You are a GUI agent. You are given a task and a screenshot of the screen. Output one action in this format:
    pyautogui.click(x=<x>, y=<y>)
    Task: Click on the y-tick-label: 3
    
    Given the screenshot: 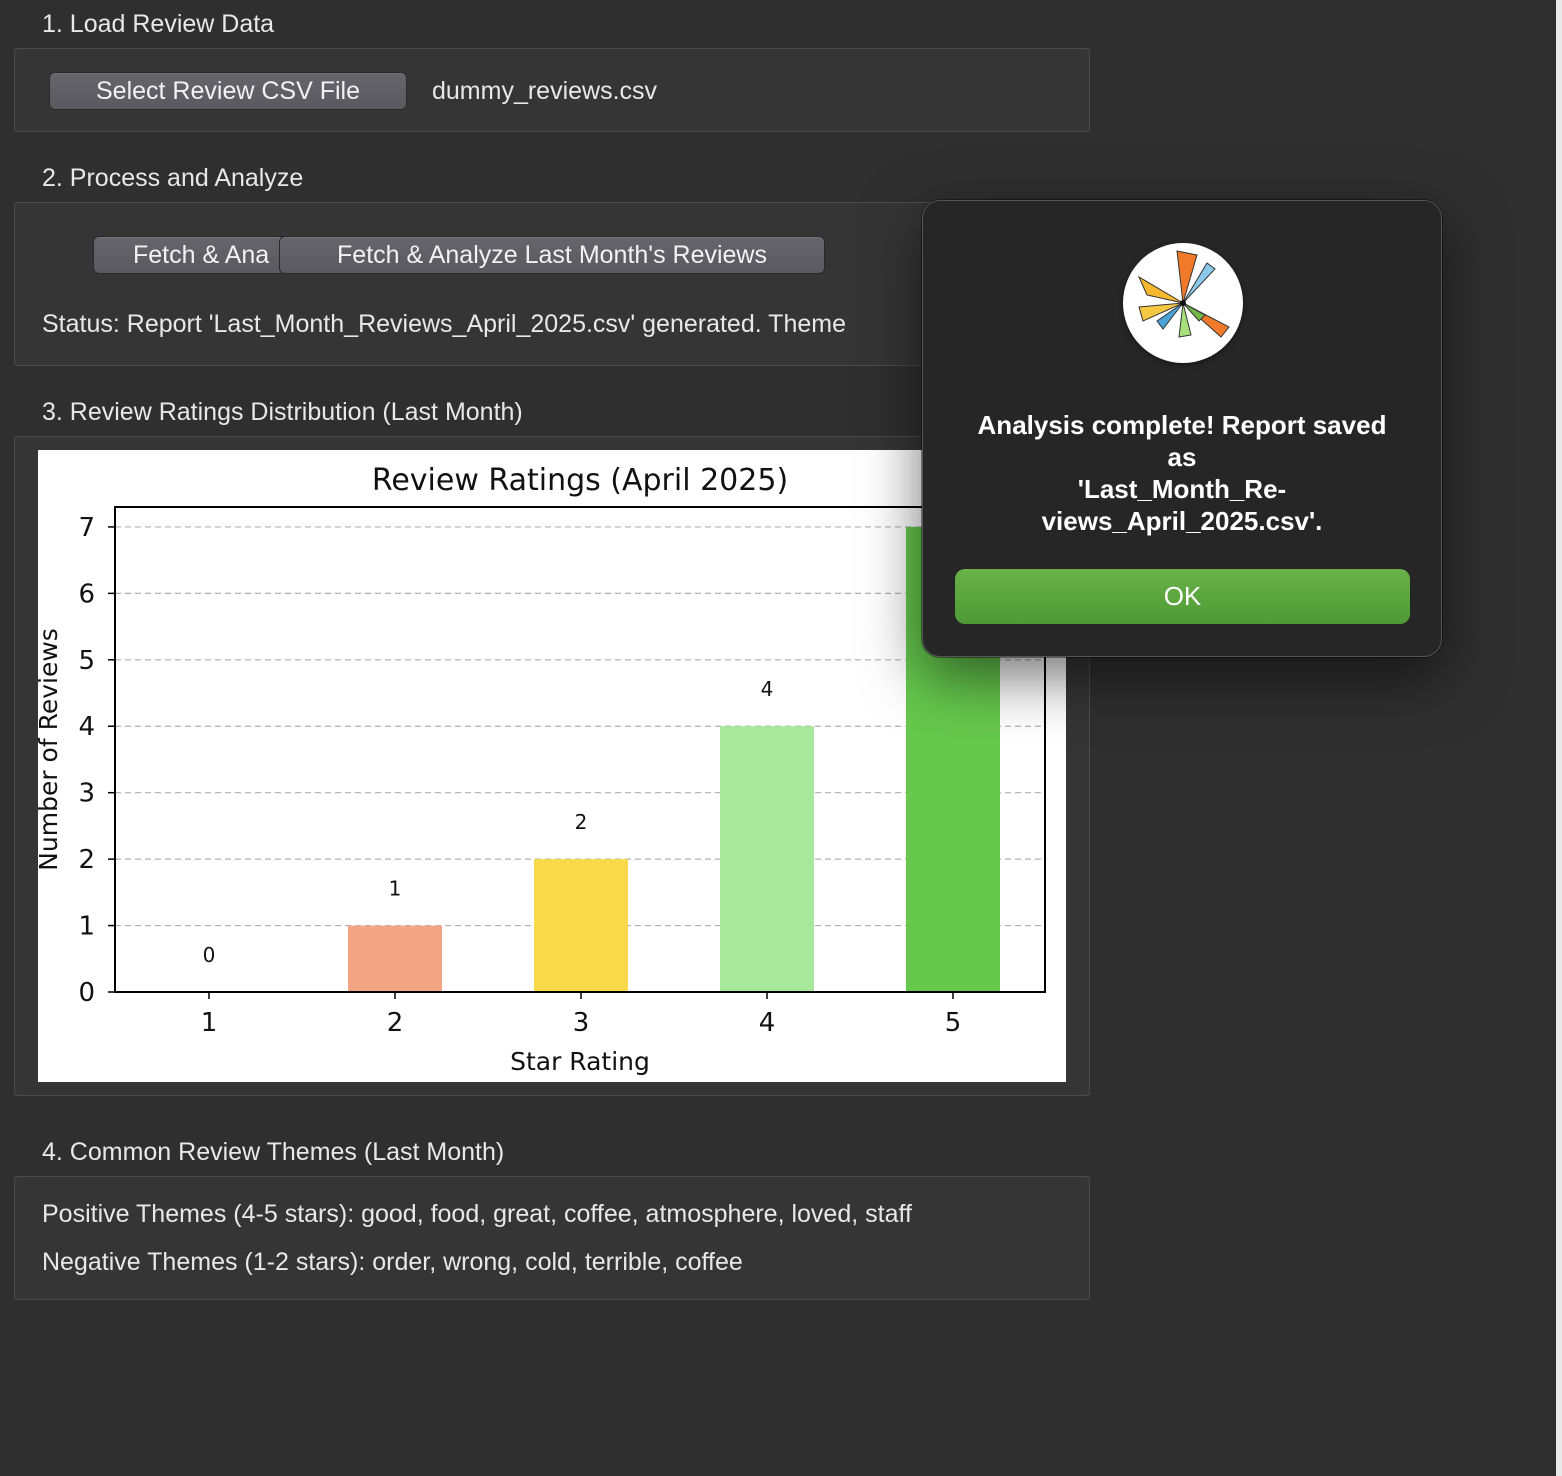 What is the action you would take?
    pyautogui.click(x=86, y=794)
    